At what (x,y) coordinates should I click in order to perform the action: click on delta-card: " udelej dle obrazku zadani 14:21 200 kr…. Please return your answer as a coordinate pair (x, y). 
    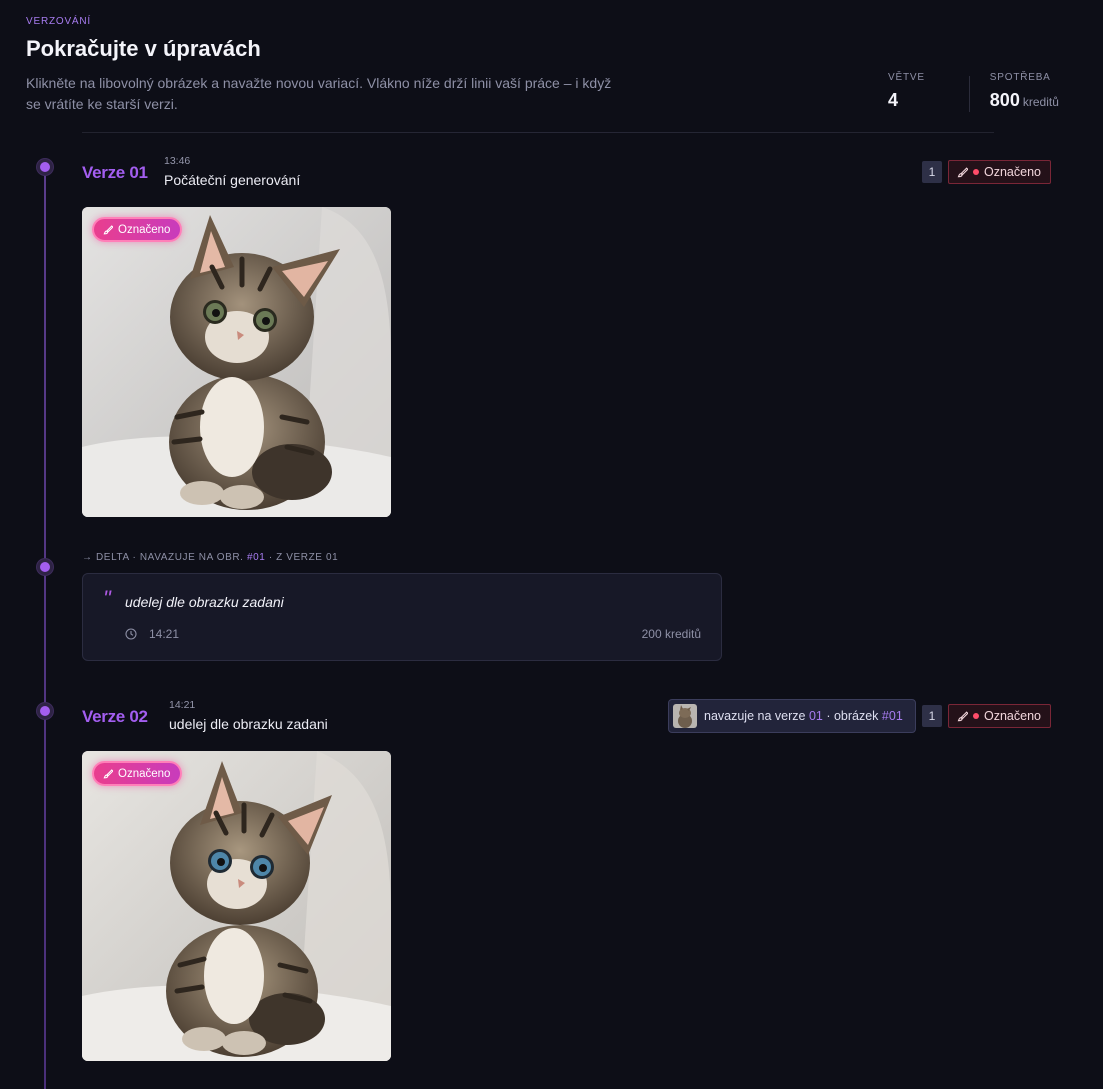
    Looking at the image, I should click on (402, 617).